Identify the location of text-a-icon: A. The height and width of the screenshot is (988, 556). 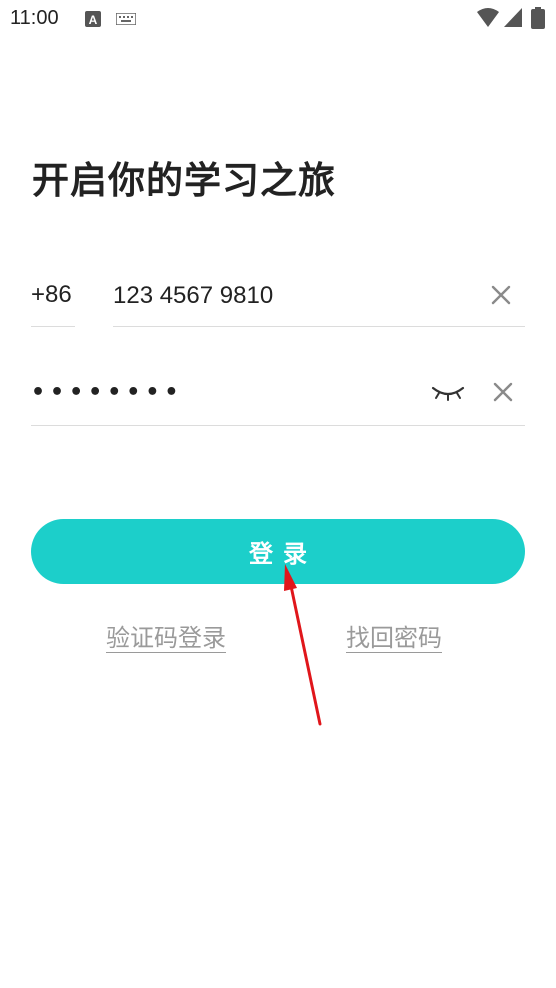
(93, 19).